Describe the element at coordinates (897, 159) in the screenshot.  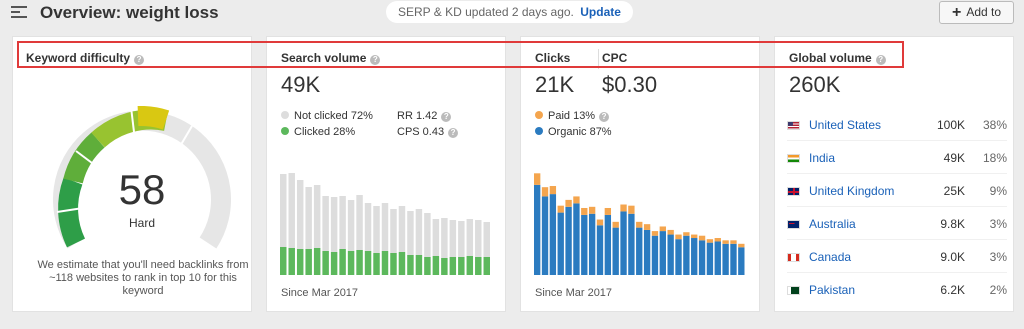
I see `country-row: India 49K 18%` at that location.